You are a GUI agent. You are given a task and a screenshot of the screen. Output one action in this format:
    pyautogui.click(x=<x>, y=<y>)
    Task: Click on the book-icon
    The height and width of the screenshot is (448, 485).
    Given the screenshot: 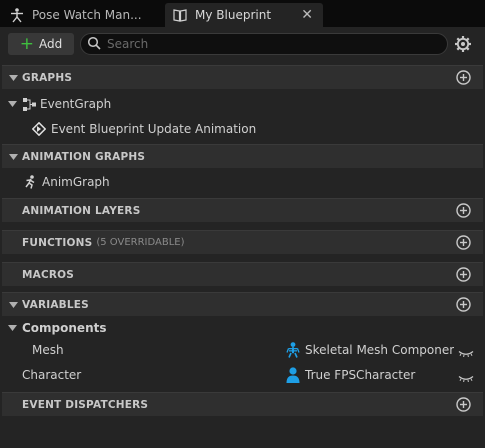 What is the action you would take?
    pyautogui.click(x=180, y=15)
    